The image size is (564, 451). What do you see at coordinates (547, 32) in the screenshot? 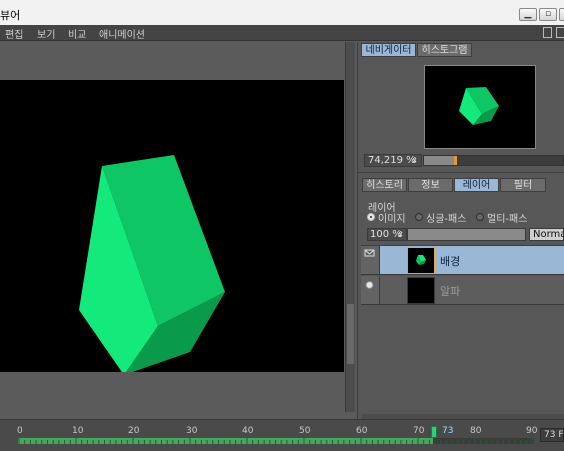
I see `single-layout-icon` at bounding box center [547, 32].